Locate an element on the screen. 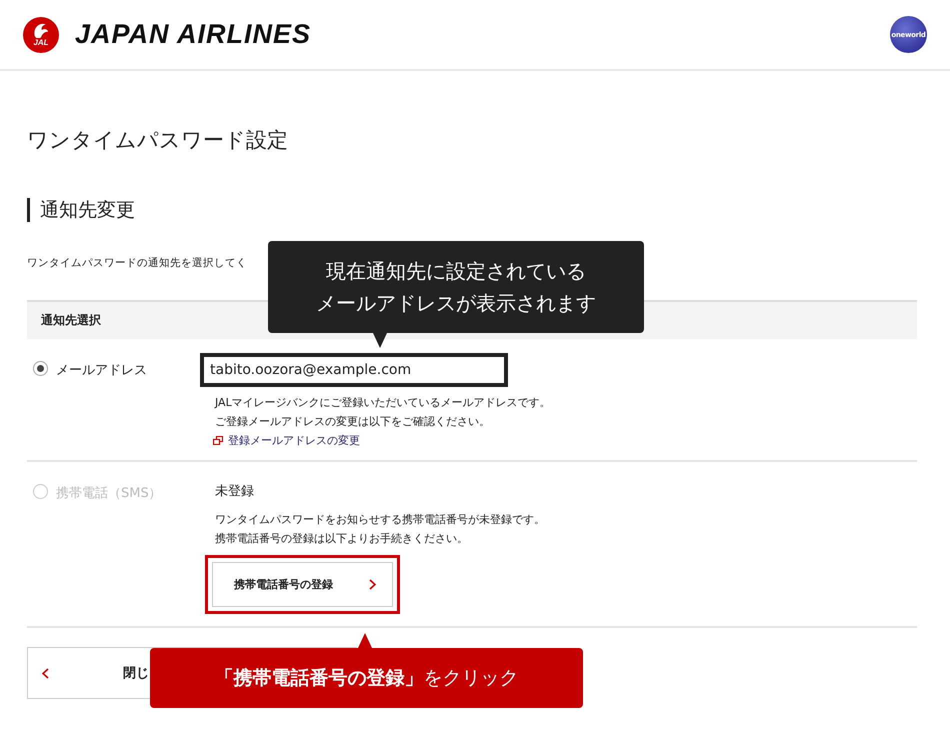 This screenshot has height=746, width=950. intro-text: ワンタイムパスワードの通知先を選択してく is located at coordinates (137, 263).